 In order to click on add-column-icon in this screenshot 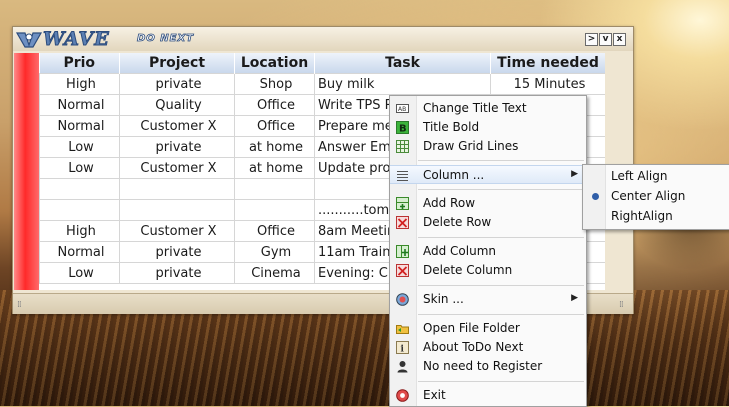, I will do `click(402, 251)`.